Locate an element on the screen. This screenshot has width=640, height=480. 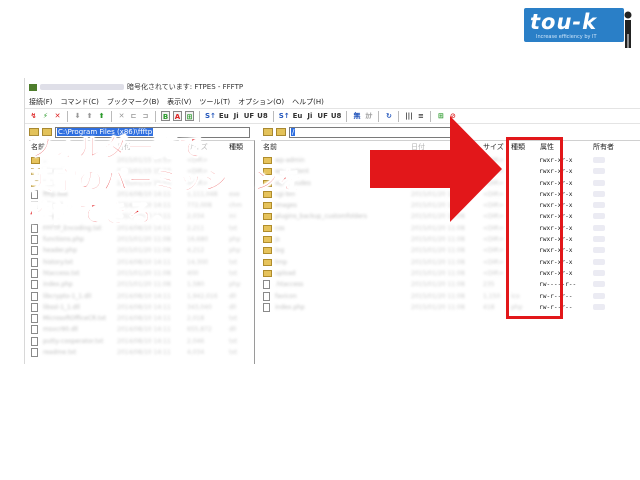
remote-col-owner: 所有者 is located at coordinates (603, 147).